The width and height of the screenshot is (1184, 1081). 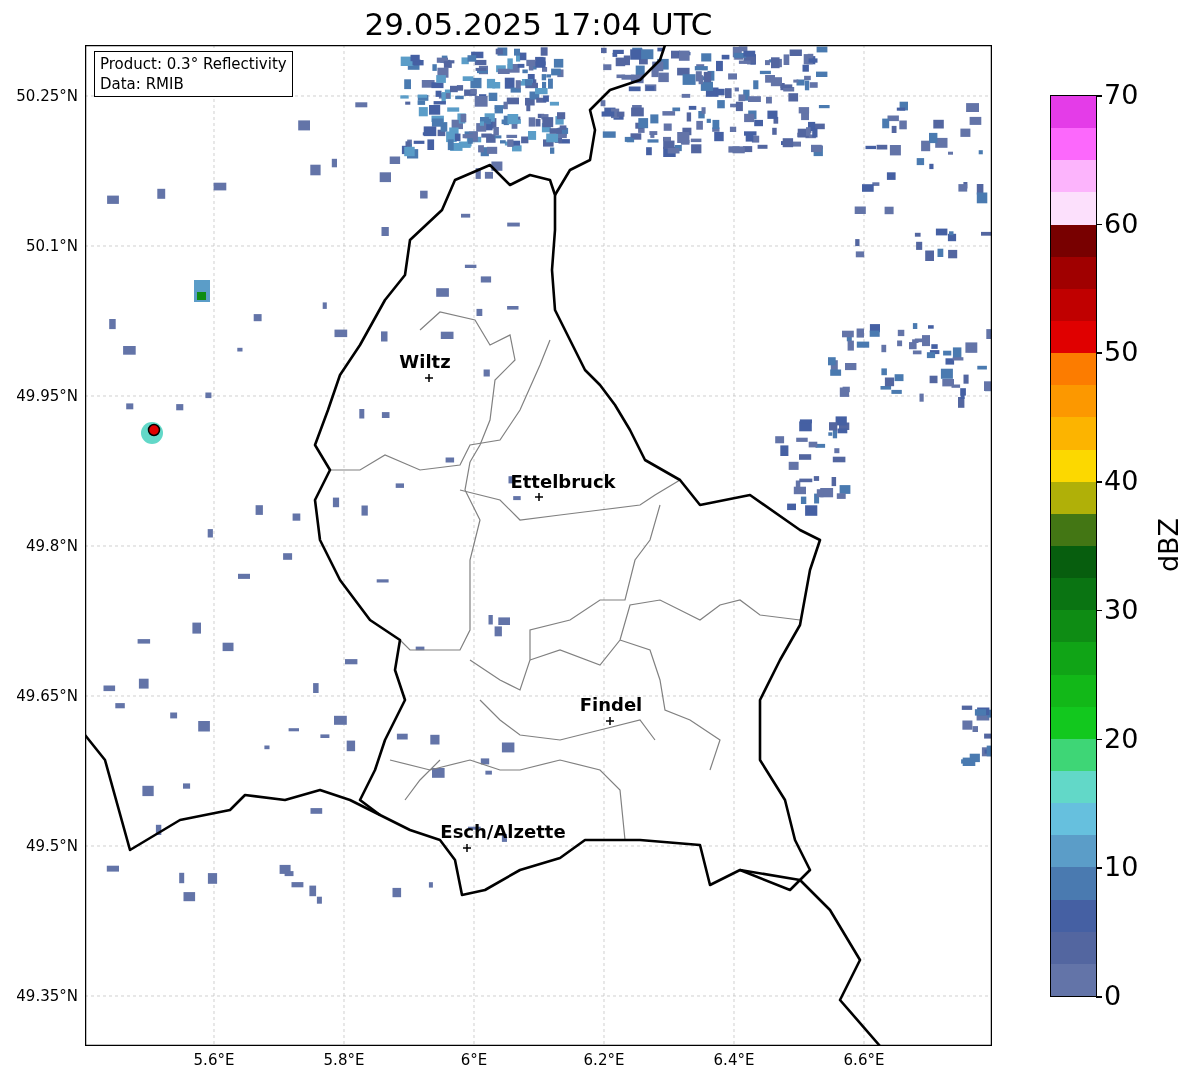 What do you see at coordinates (604, 1060) in the screenshot?
I see `longitude-label: 6.2°E` at bounding box center [604, 1060].